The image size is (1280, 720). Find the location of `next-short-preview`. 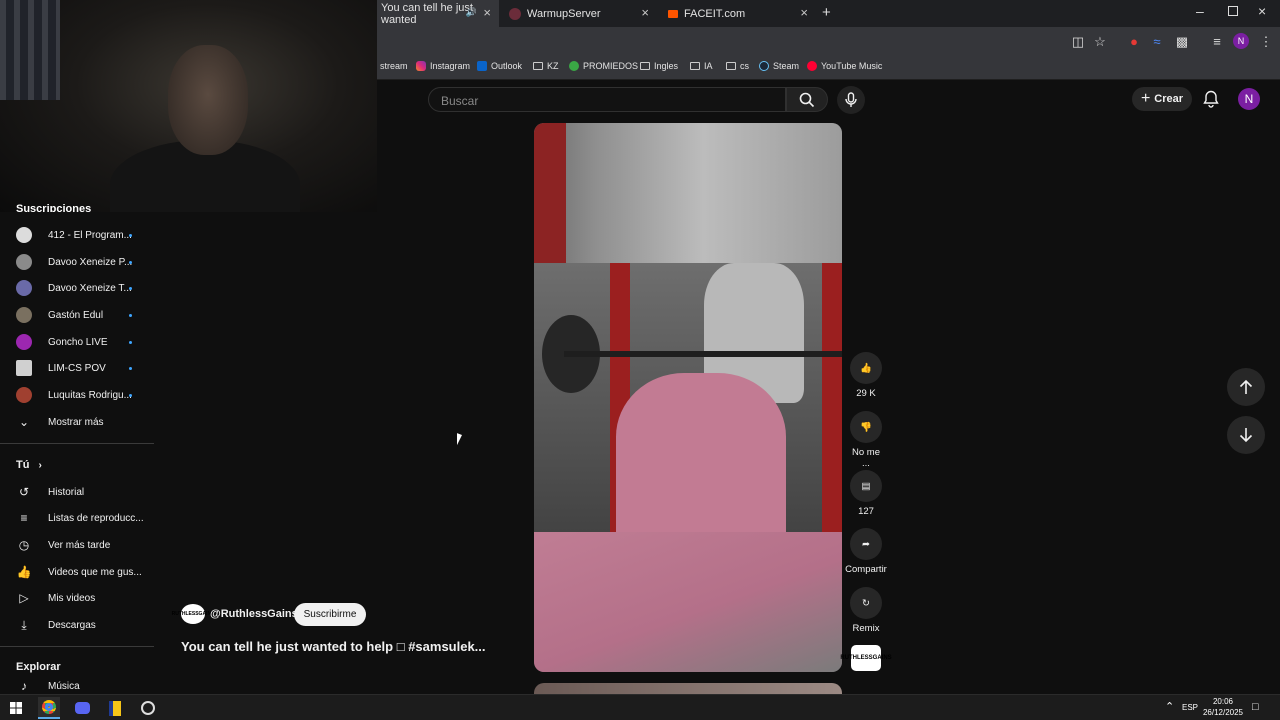

next-short-preview is located at coordinates (688, 688).